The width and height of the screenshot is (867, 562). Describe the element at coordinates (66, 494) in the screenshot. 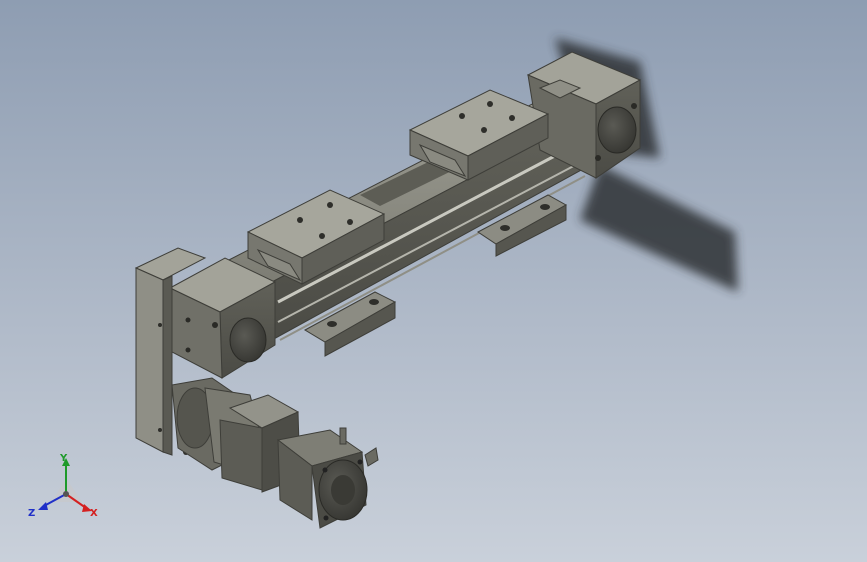

I see `triad-origin` at that location.